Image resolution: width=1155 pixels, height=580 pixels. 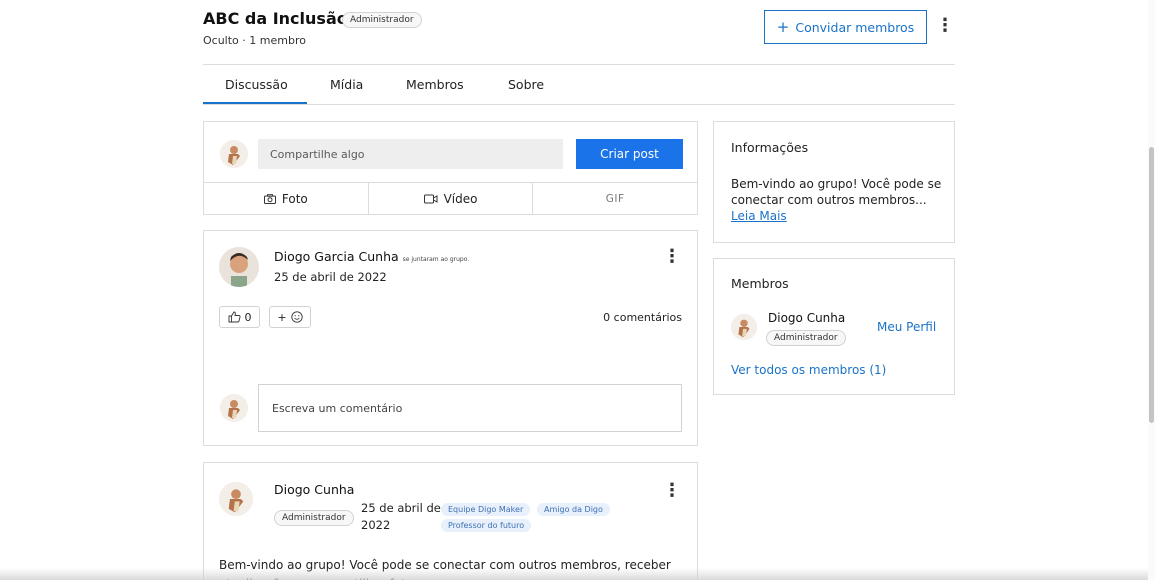 I want to click on post-author-name: Diogo Cunha, so click(x=314, y=489).